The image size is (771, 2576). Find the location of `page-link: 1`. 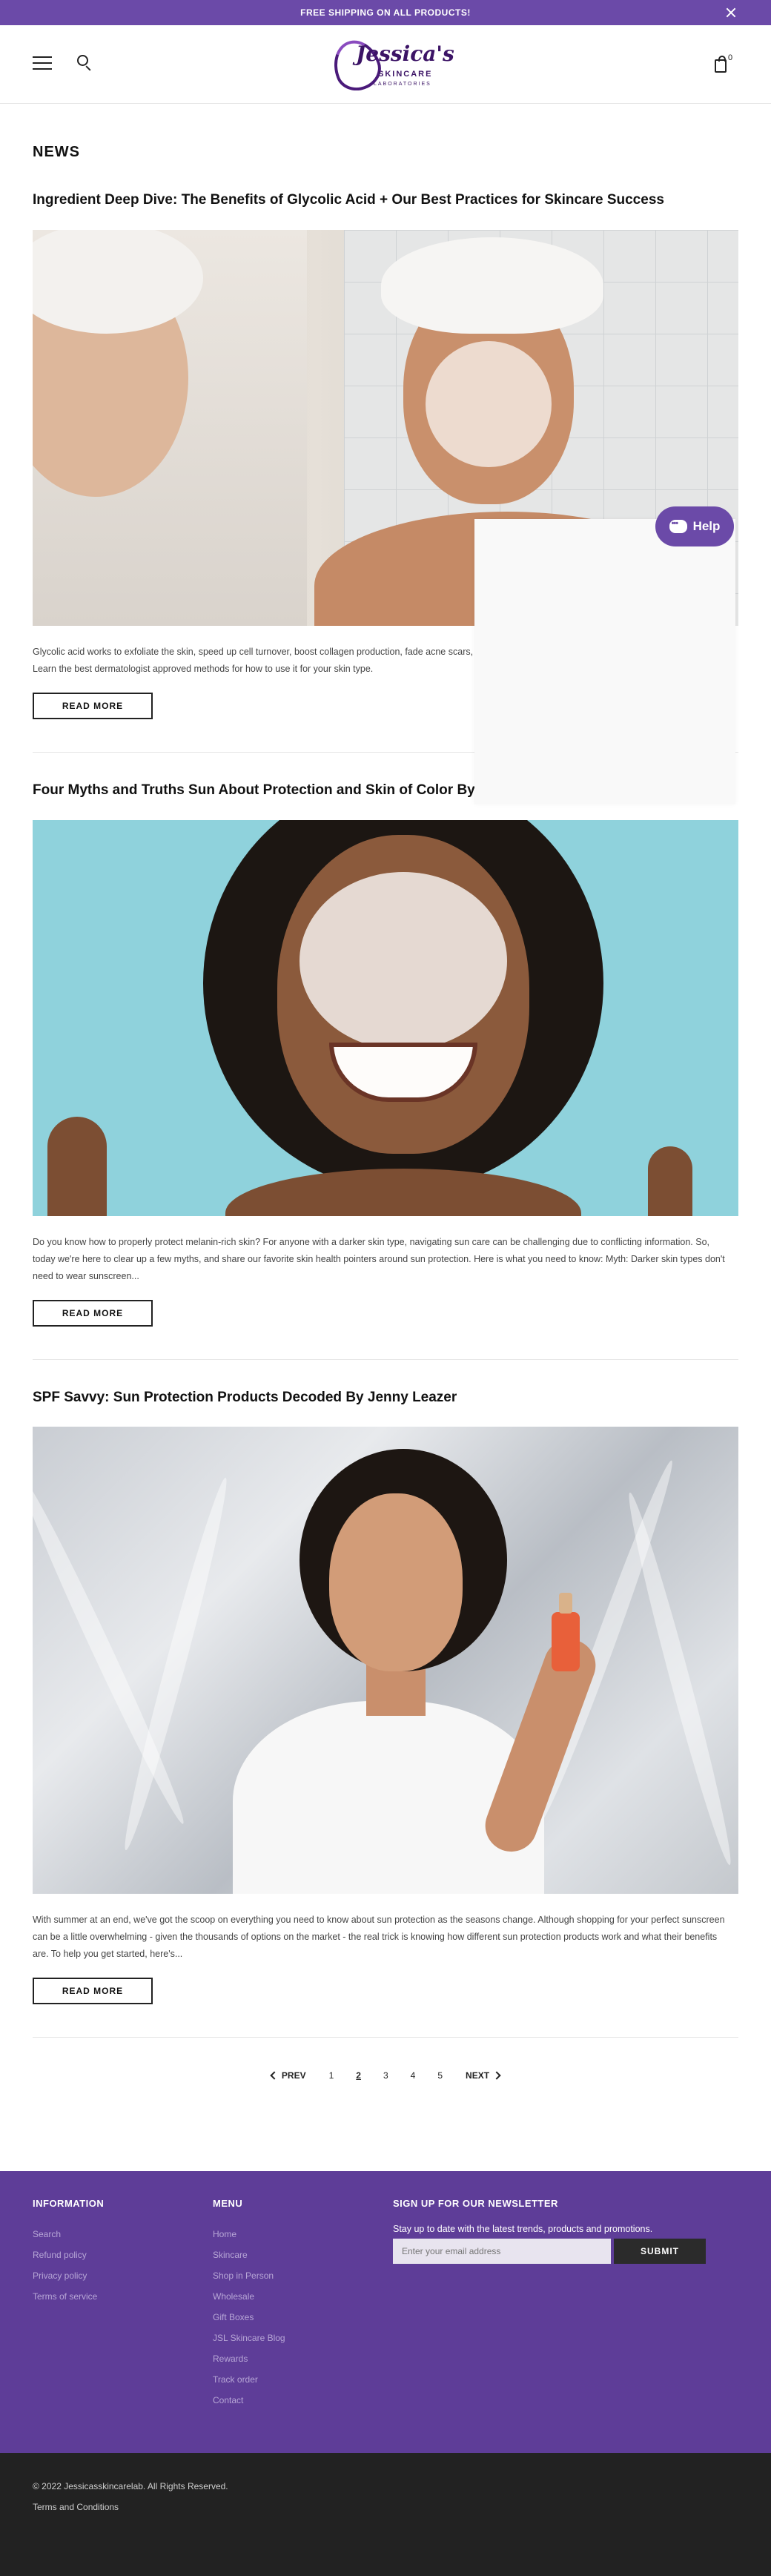

page-link: 1 is located at coordinates (332, 2075).